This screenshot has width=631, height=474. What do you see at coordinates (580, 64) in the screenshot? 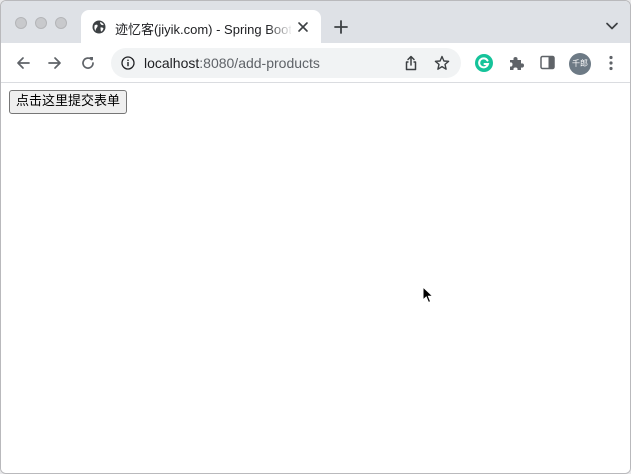
I see `profile-avatar: 千郎` at bounding box center [580, 64].